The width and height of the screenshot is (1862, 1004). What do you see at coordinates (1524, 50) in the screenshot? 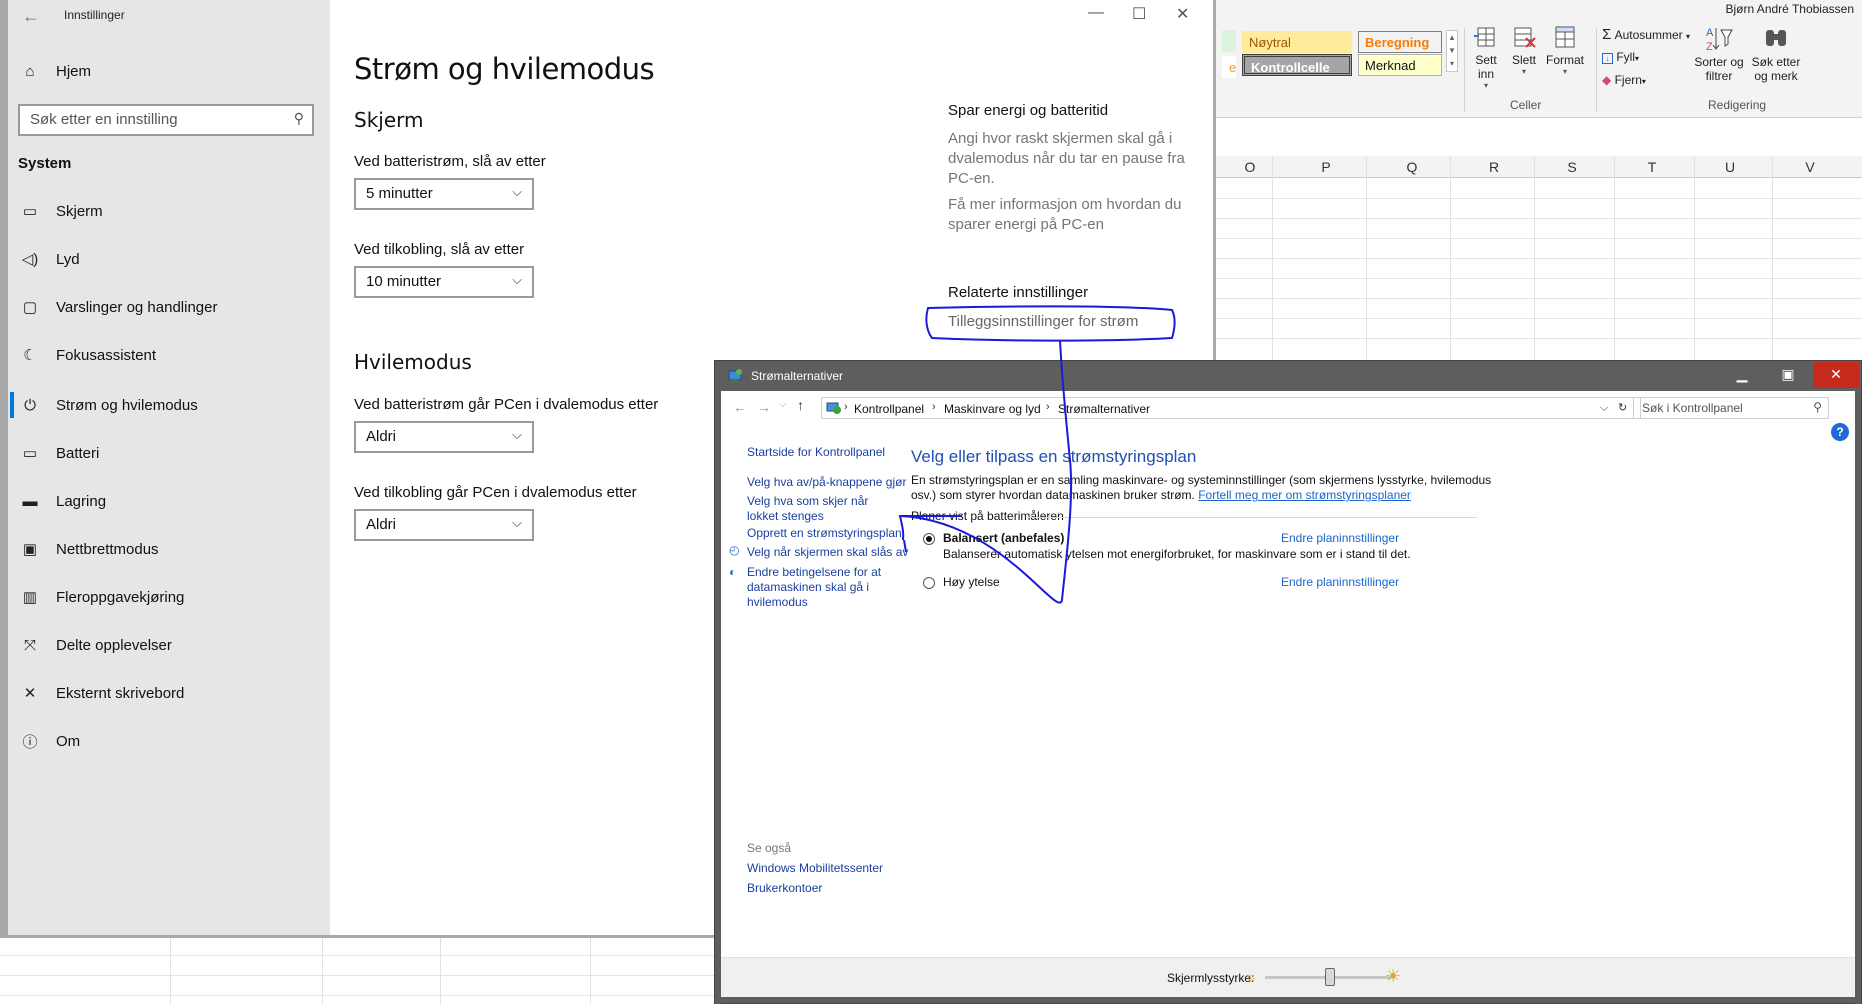
I see `delete-cells-button: Slett ▾` at bounding box center [1524, 50].